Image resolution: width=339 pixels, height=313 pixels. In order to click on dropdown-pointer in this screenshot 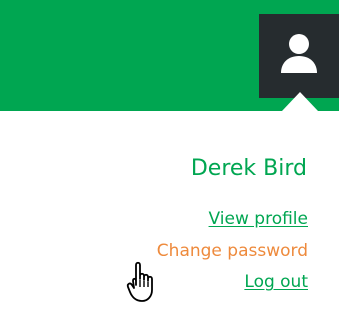, I will do `click(300, 101)`.